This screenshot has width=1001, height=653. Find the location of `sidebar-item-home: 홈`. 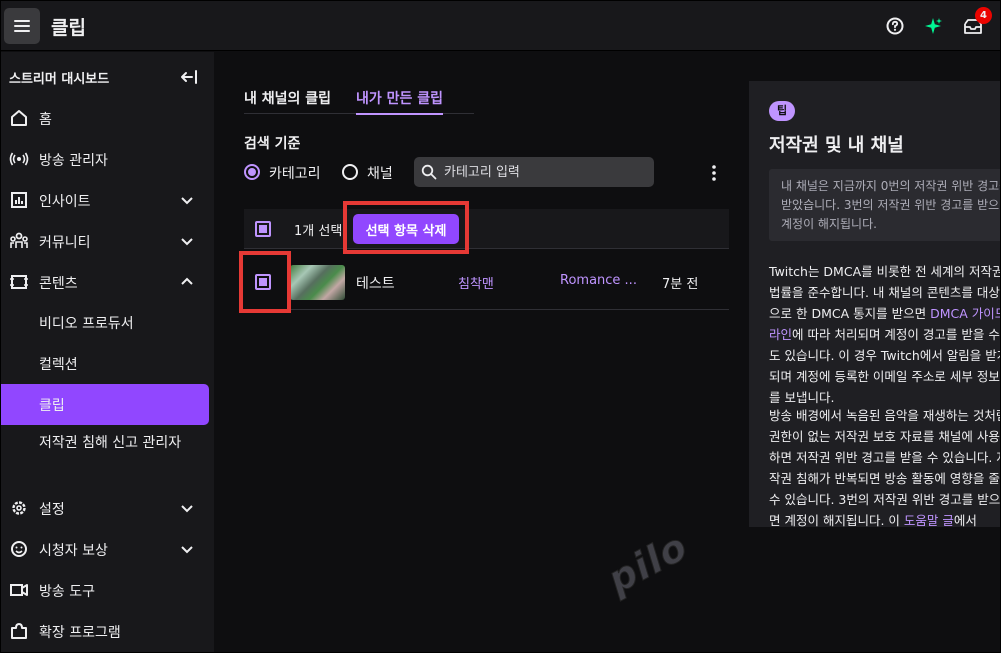

sidebar-item-home: 홈 is located at coordinates (107, 117).